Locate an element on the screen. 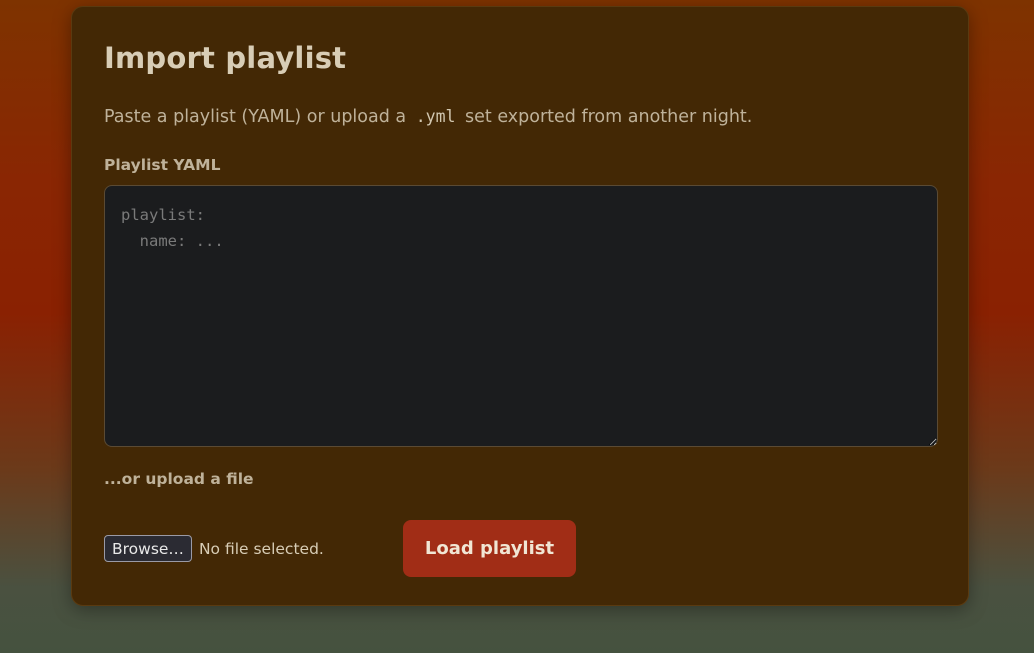 The width and height of the screenshot is (1034, 653). upload-file-label: ...or upload a file is located at coordinates (179, 479).